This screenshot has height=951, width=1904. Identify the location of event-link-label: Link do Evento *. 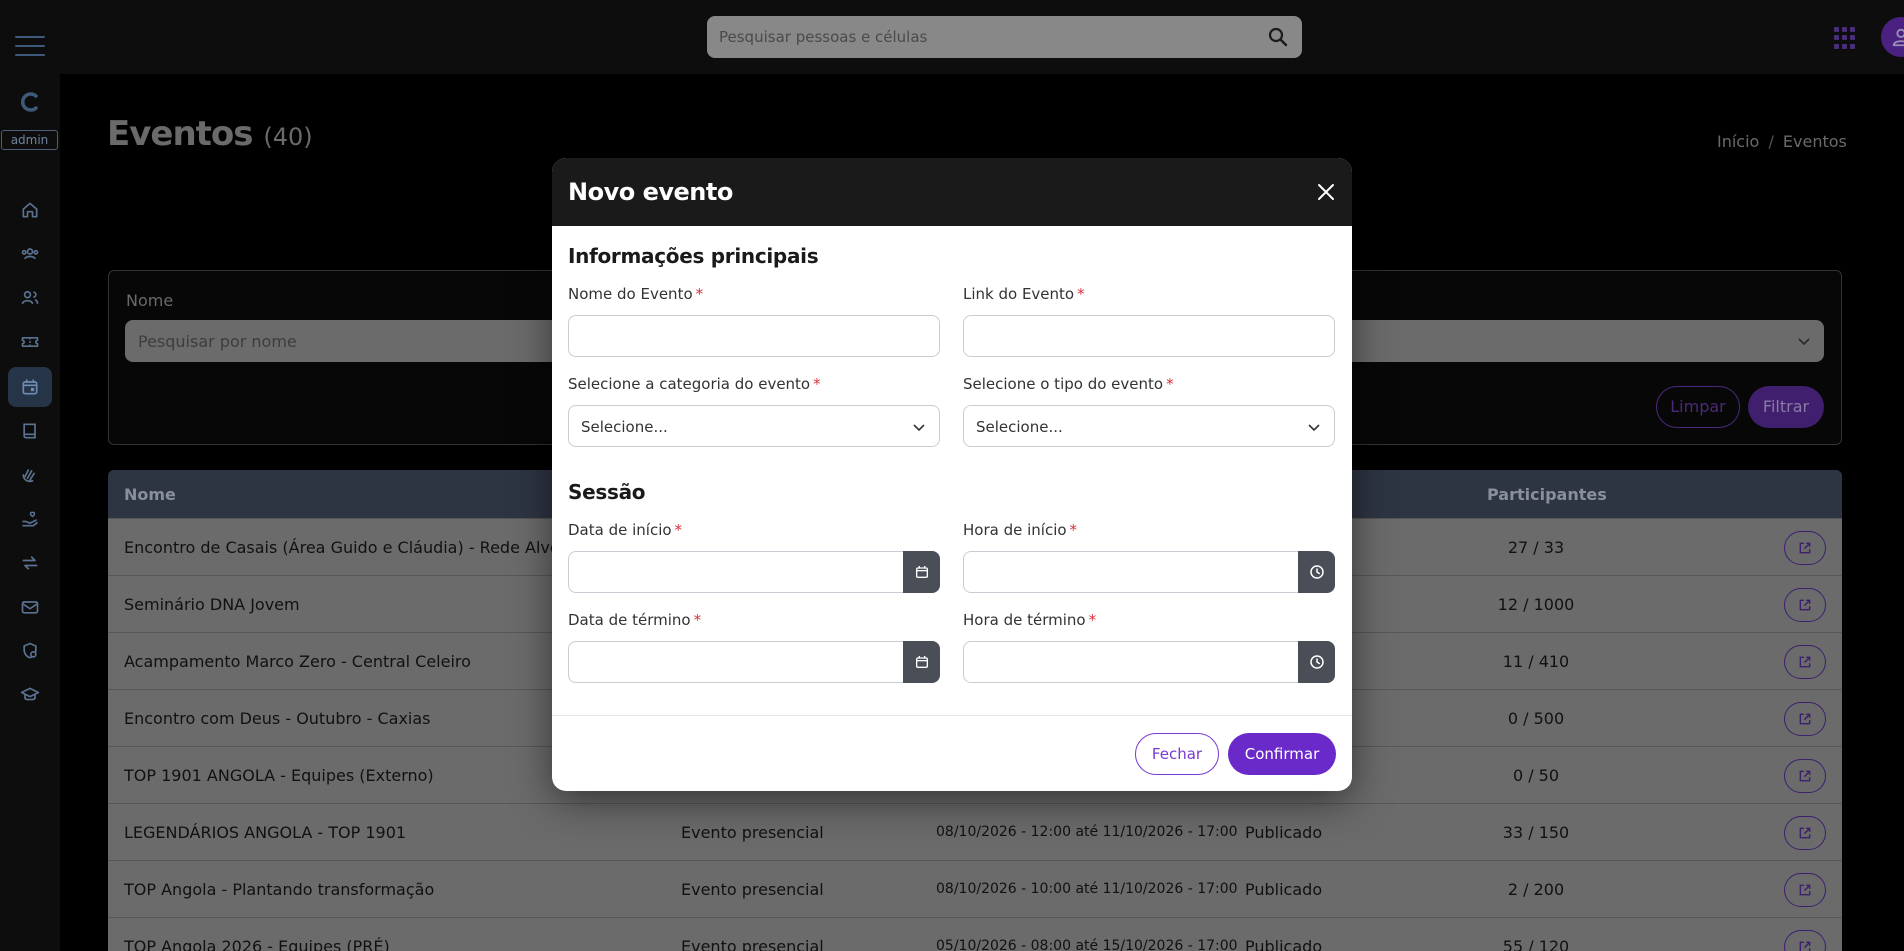
(1024, 294).